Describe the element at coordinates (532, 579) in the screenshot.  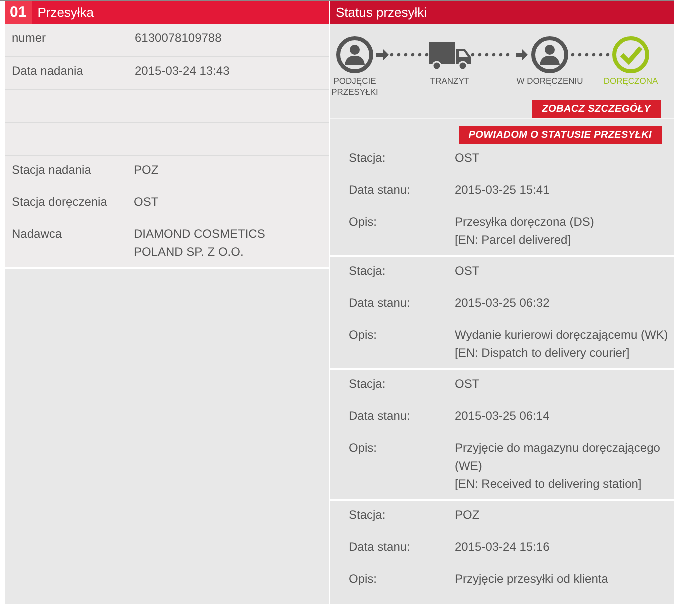
I see `event-value: Przyjęcie przesyłki od klienta` at that location.